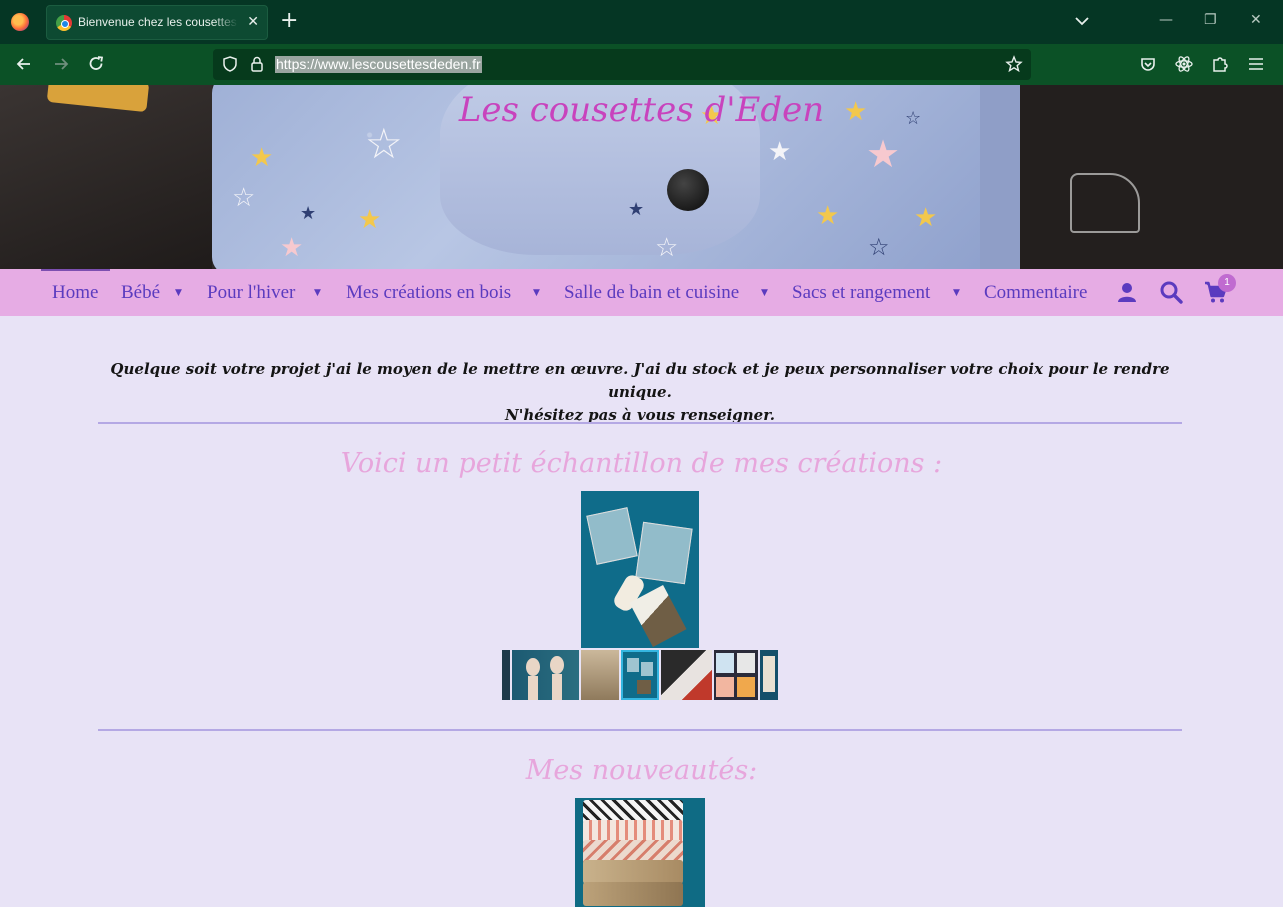  Describe the element at coordinates (251, 292) in the screenshot. I see `menu-item-pour-lhiver: Pour l'hiver` at that location.